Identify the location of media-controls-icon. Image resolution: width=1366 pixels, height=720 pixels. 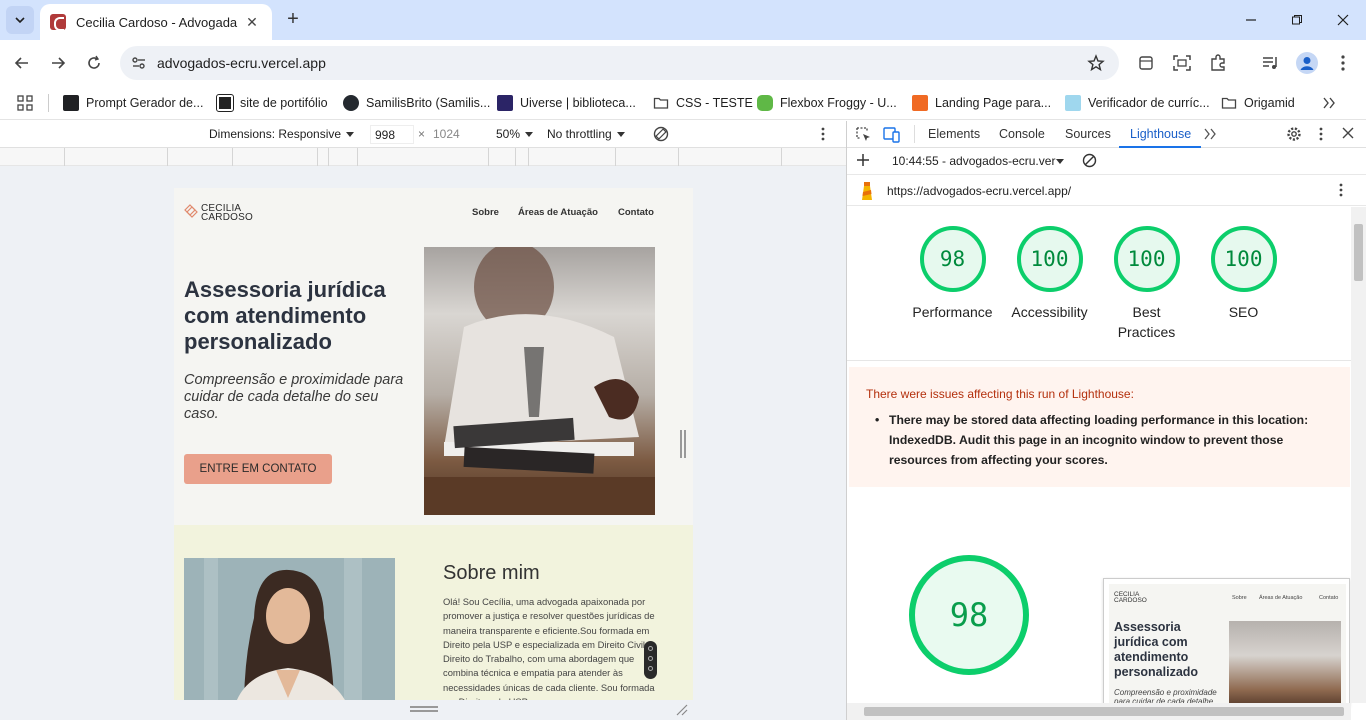
(1271, 63).